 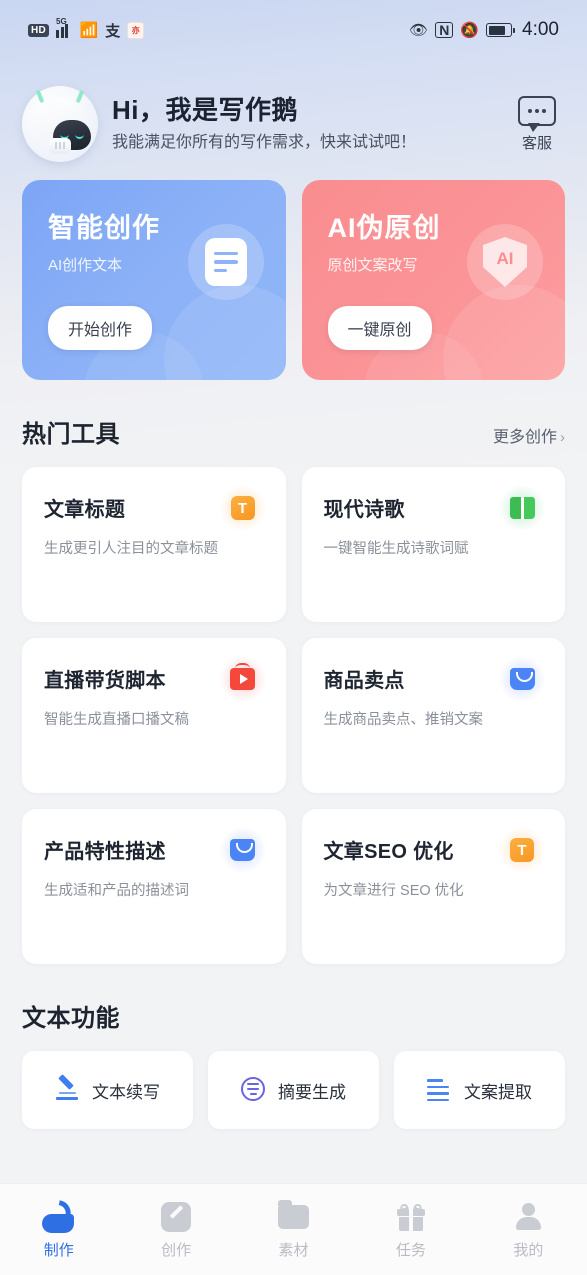 I want to click on tv-play-icon, so click(x=242, y=679).